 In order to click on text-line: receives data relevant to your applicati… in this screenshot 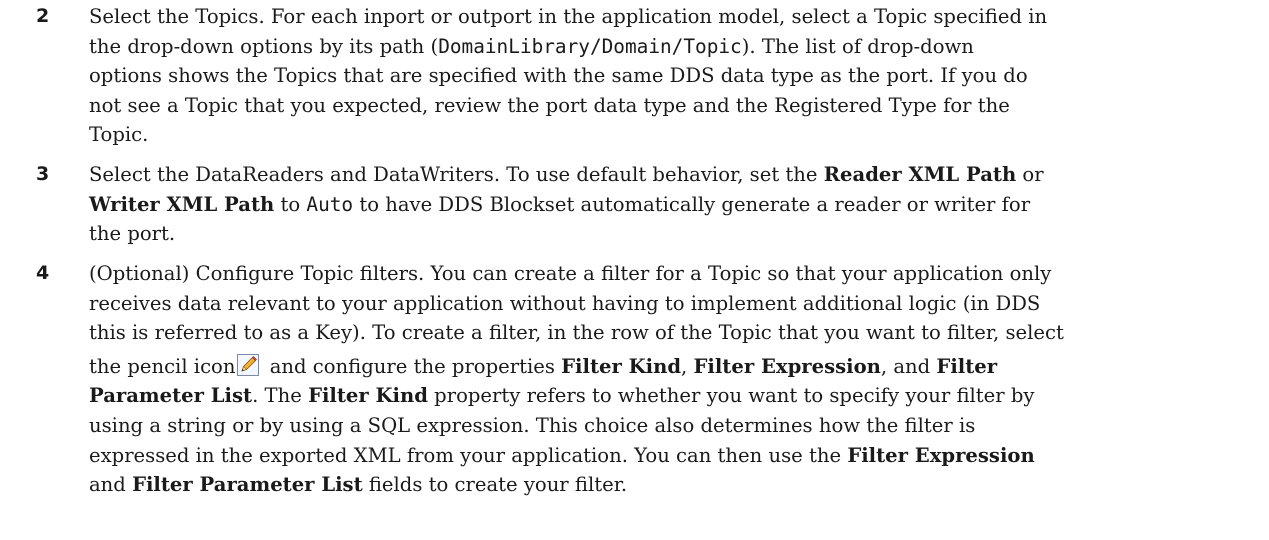, I will do `click(664, 304)`.